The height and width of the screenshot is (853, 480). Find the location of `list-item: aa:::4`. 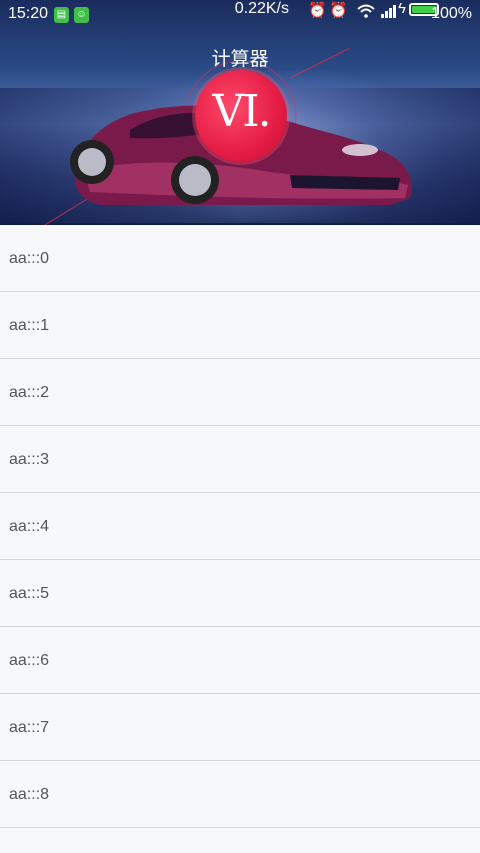

list-item: aa:::4 is located at coordinates (240, 526).